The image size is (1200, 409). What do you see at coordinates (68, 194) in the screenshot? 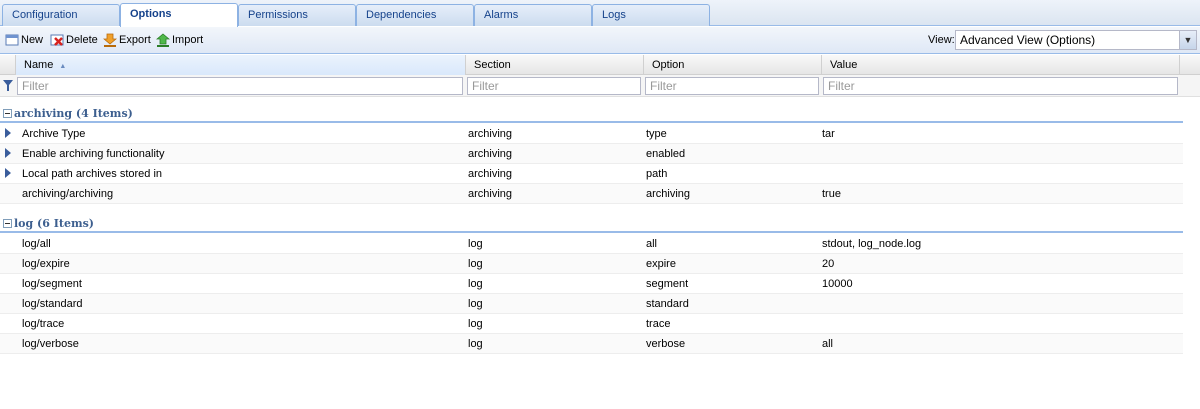
I see `cell-name: archiving/archiving` at bounding box center [68, 194].